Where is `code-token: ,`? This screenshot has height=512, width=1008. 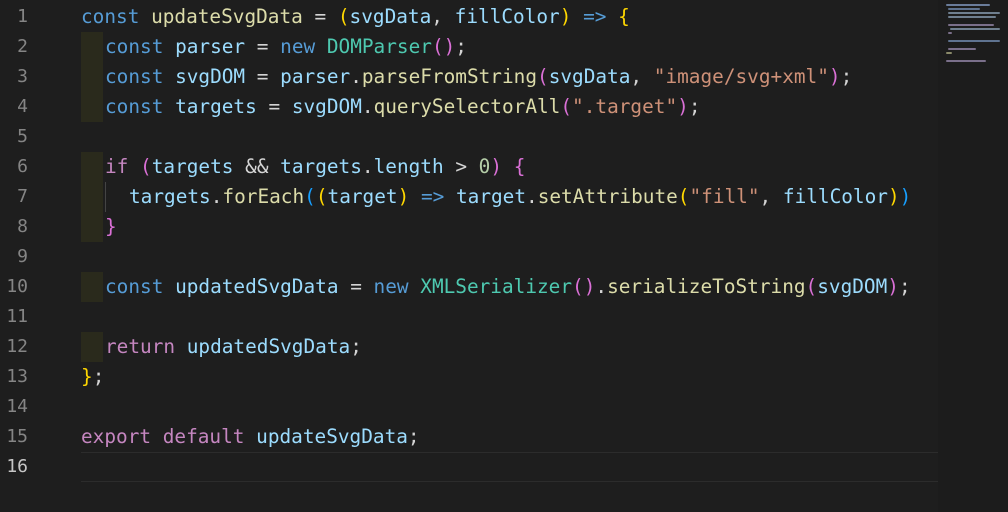 code-token: , is located at coordinates (443, 16).